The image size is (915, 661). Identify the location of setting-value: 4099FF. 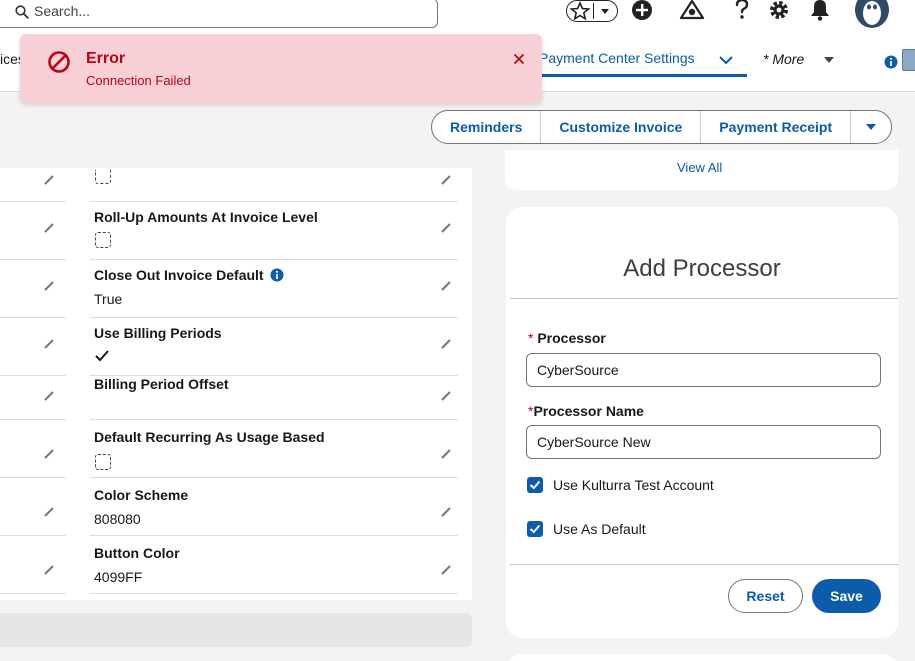
(118, 577).